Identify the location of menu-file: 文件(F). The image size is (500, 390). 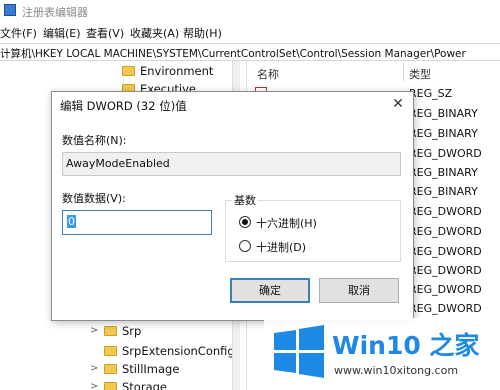
(18, 33).